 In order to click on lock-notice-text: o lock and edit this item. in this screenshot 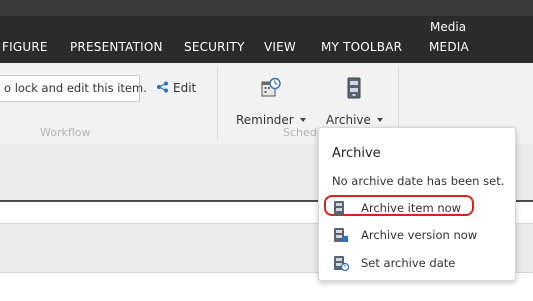, I will do `click(75, 88)`.